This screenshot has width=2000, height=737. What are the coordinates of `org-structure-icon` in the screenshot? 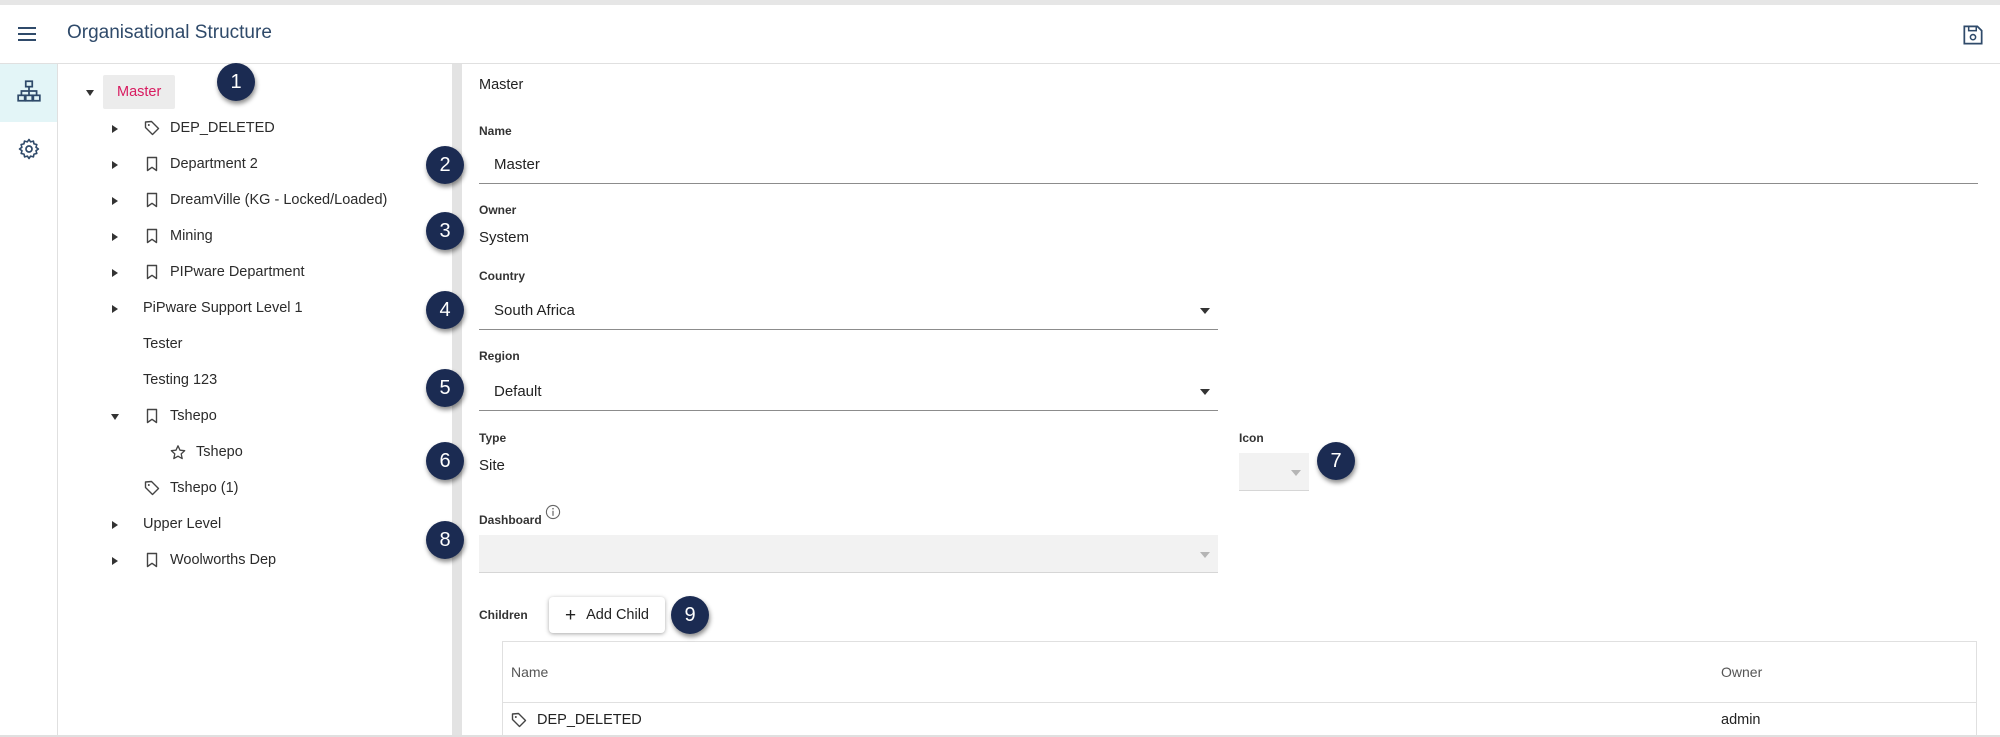 It's located at (29, 93).